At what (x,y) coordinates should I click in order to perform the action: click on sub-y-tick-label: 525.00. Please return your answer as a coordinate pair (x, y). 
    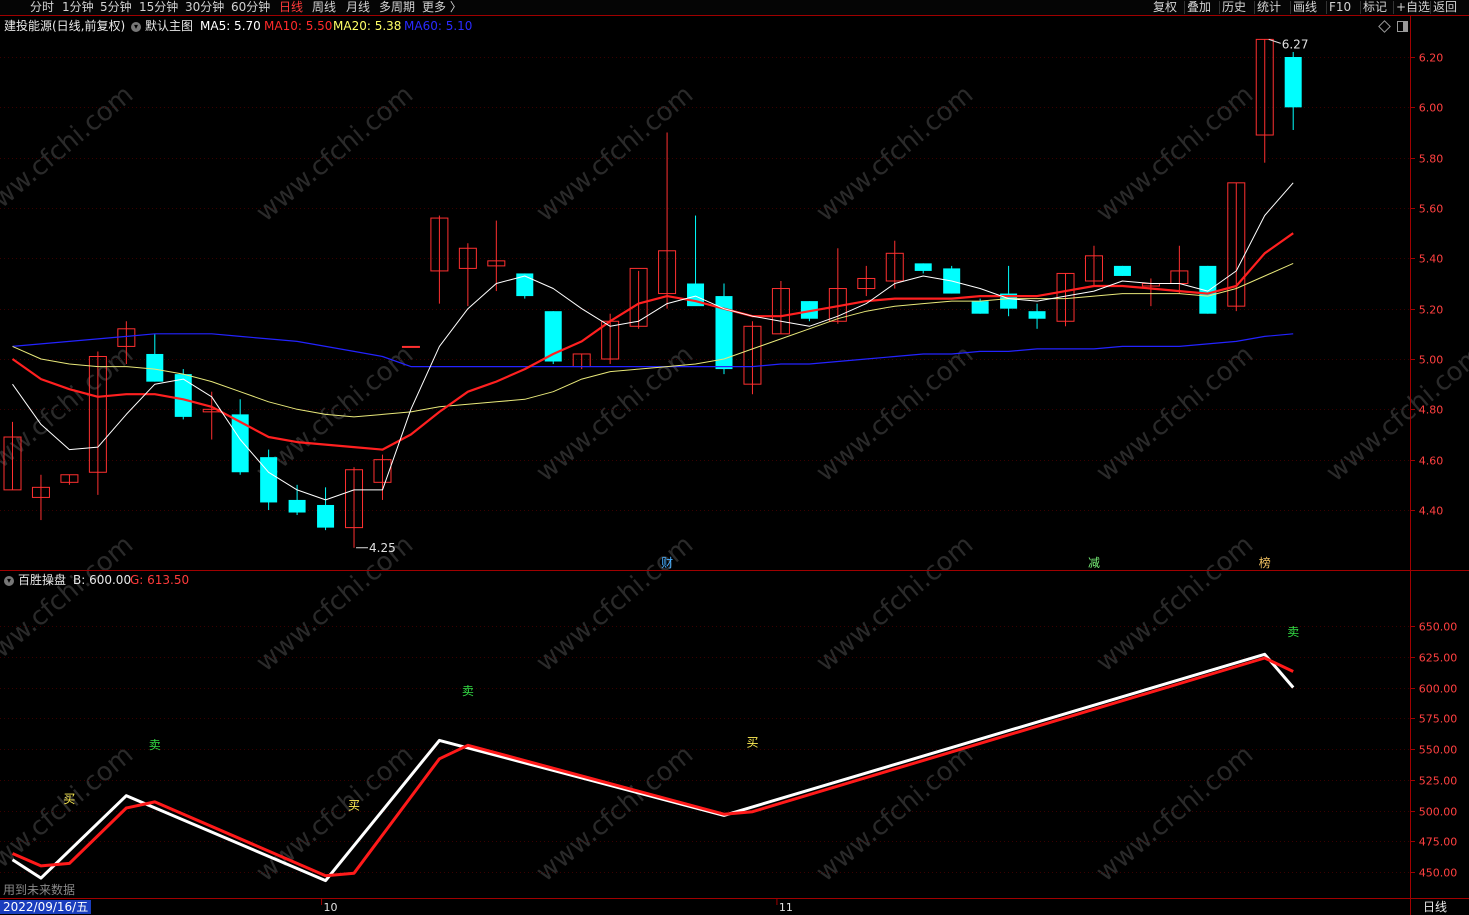
    Looking at the image, I should click on (1438, 781).